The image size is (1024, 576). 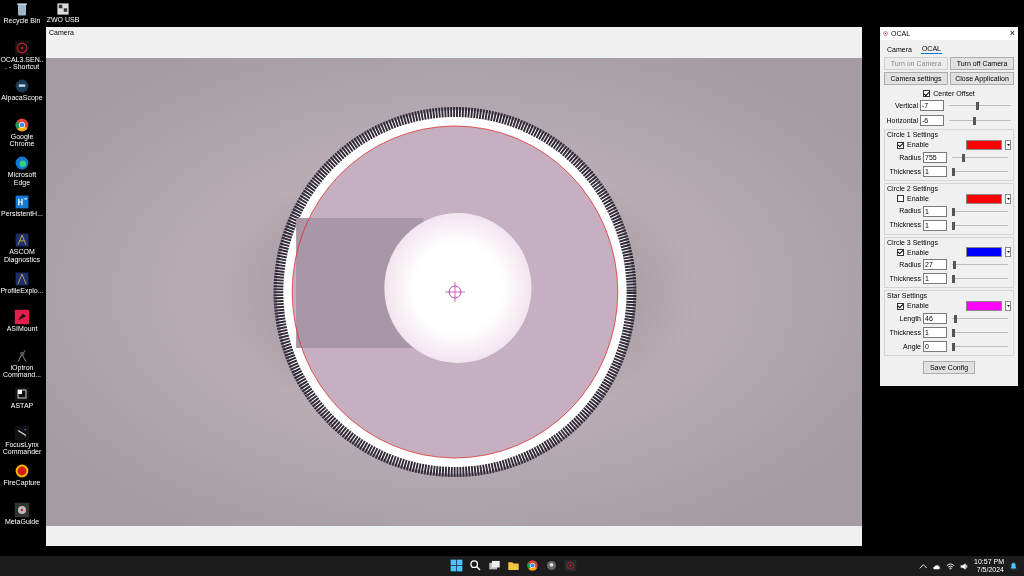 I want to click on windows-start-icon, so click(x=456, y=565).